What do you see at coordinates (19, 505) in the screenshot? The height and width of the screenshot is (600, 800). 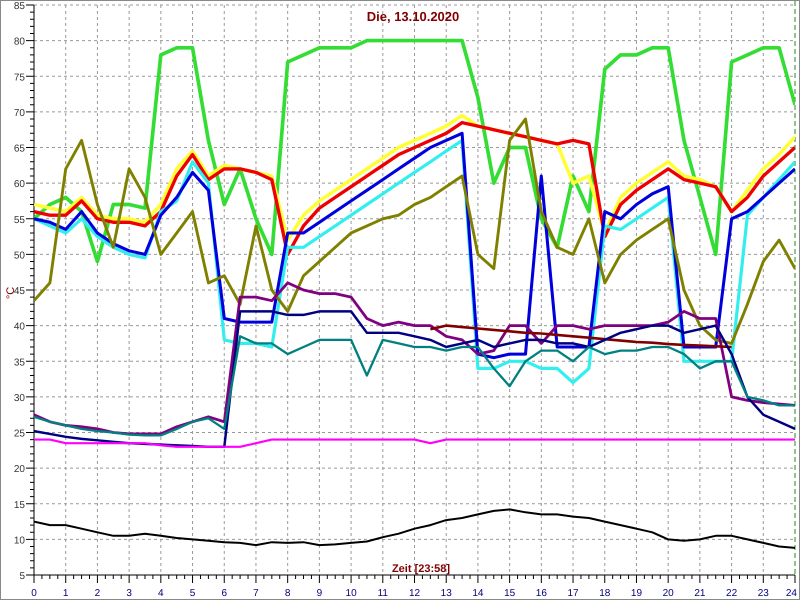 I see `y-tick-label: 15` at bounding box center [19, 505].